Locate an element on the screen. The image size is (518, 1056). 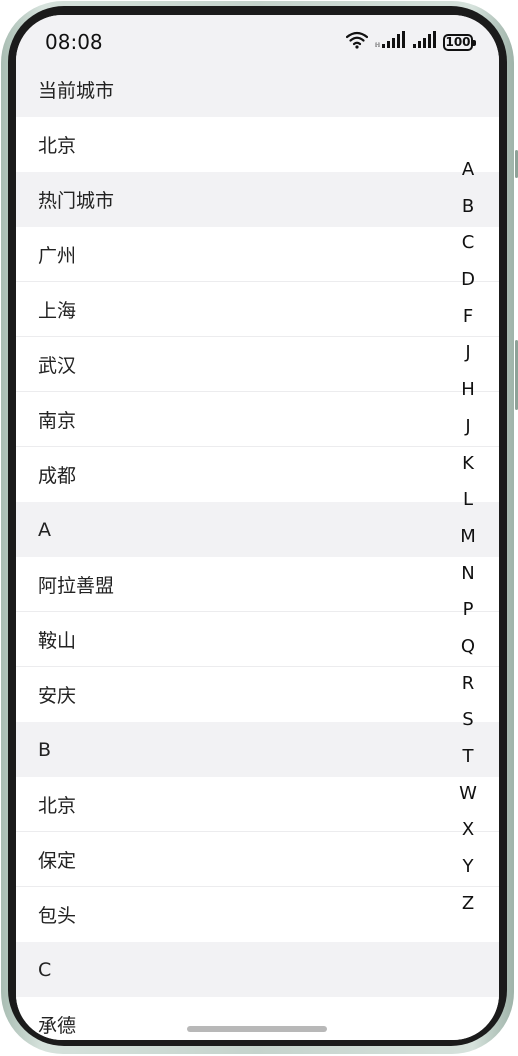
status-time: 08:08 is located at coordinates (74, 42).